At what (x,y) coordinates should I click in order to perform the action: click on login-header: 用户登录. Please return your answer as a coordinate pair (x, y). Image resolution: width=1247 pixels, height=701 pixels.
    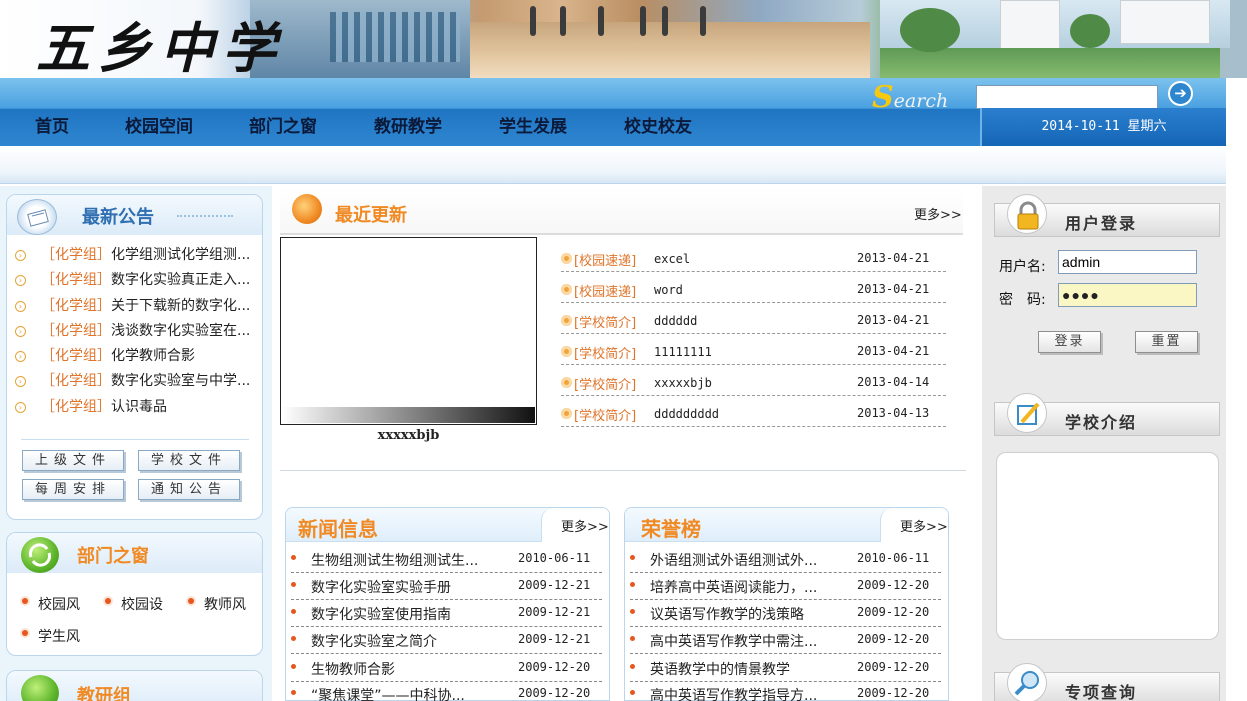
    Looking at the image, I should click on (1107, 215).